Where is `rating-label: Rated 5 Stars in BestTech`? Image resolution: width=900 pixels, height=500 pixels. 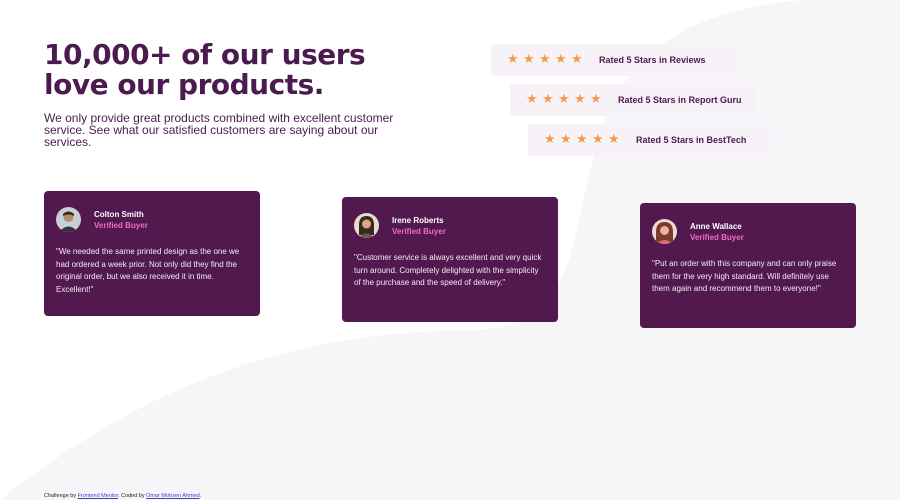 rating-label: Rated 5 Stars in BestTech is located at coordinates (691, 140).